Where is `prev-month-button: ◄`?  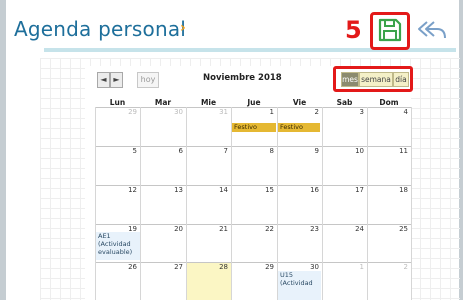
prev-month-button: ◄ is located at coordinates (103, 80).